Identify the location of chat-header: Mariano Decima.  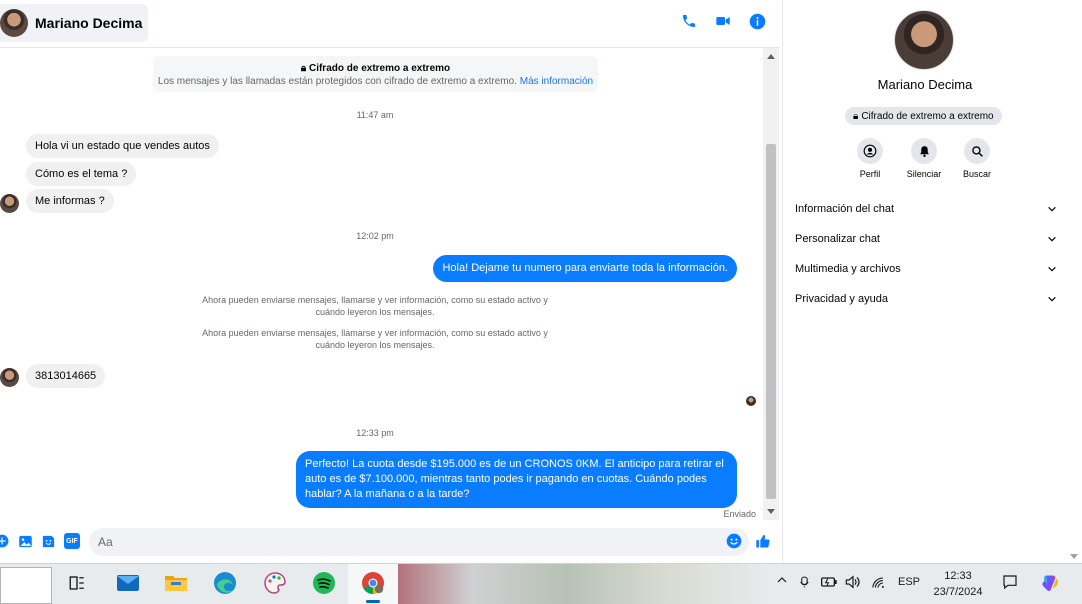
(390, 24).